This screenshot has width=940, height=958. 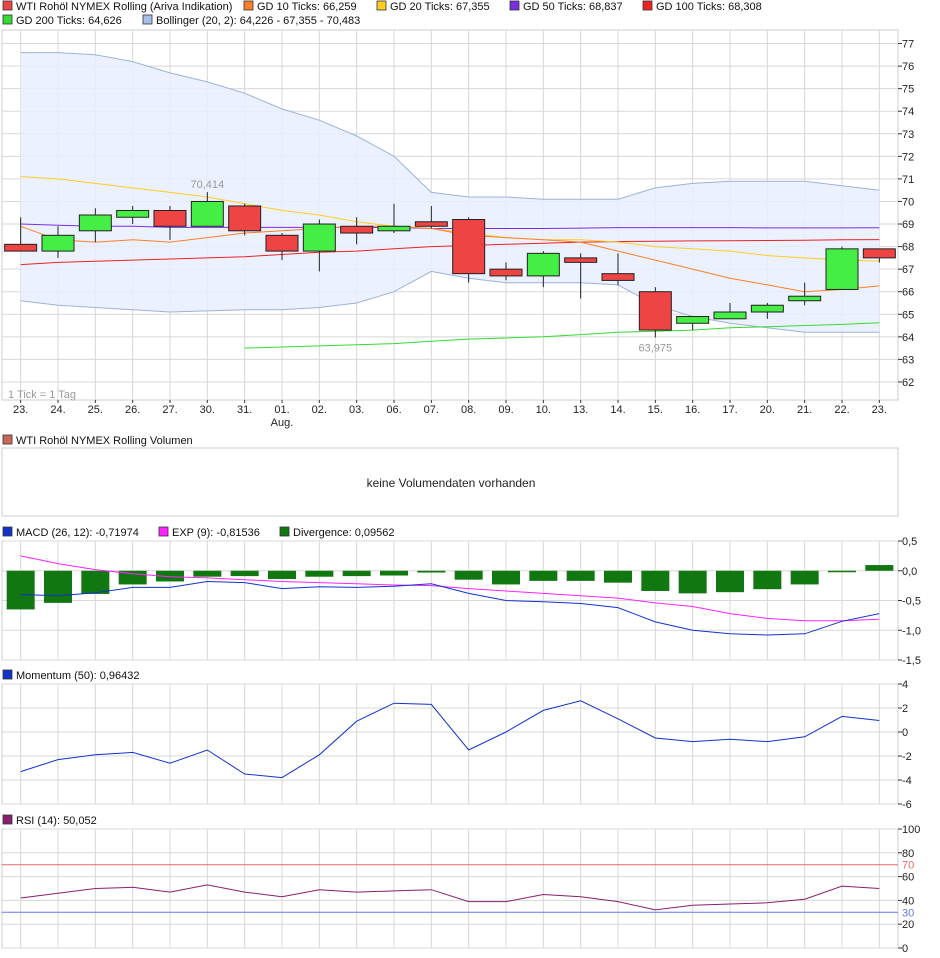 I want to click on x-tick-label: 08., so click(x=468, y=410).